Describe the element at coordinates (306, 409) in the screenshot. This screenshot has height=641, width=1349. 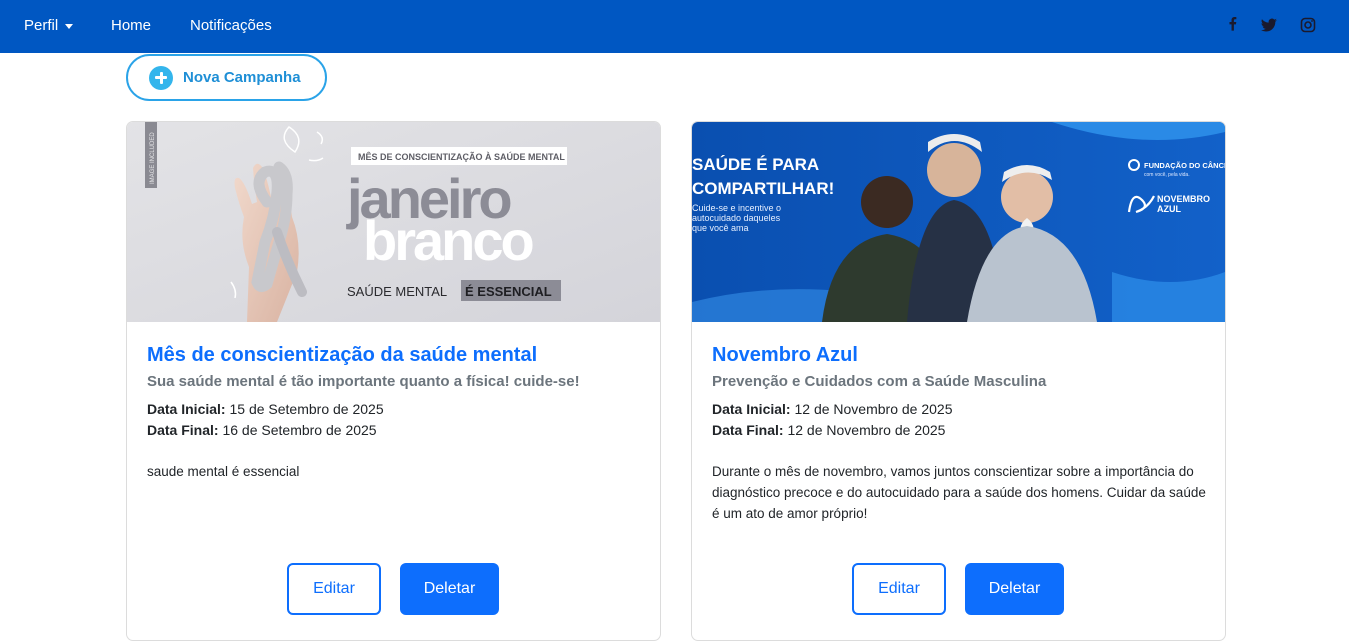
I see `start-date-value: 15 de Setembro de 2025` at that location.